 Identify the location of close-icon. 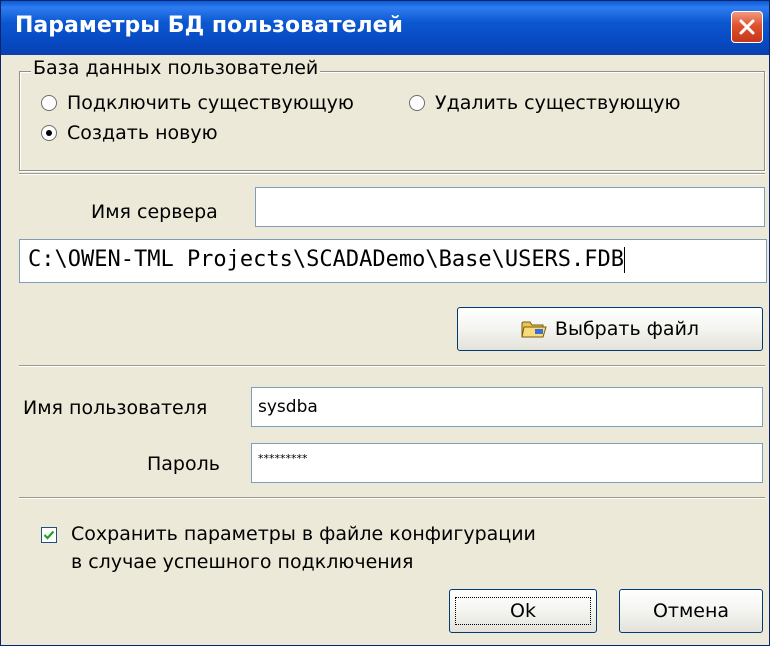
(747, 27).